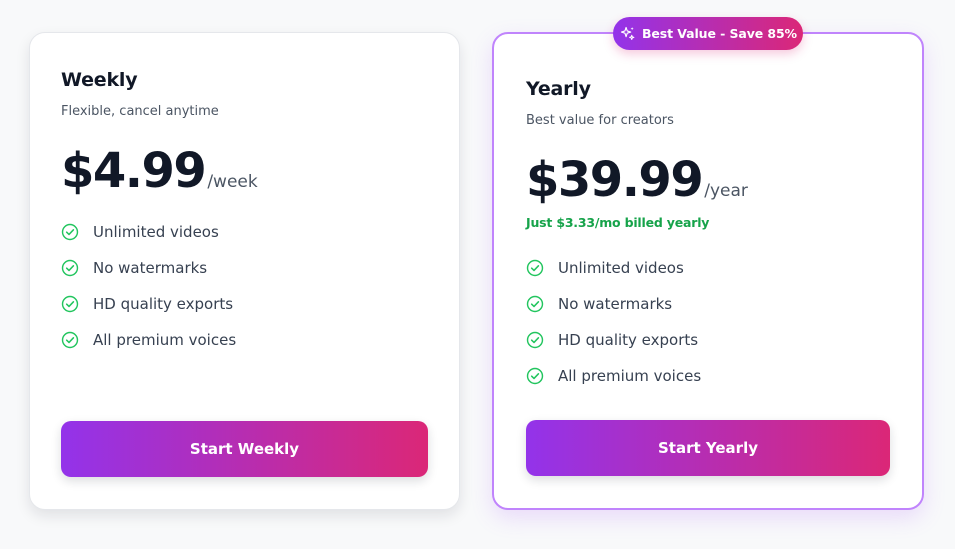 The image size is (955, 549). Describe the element at coordinates (615, 180) in the screenshot. I see `price: $39.99` at that location.